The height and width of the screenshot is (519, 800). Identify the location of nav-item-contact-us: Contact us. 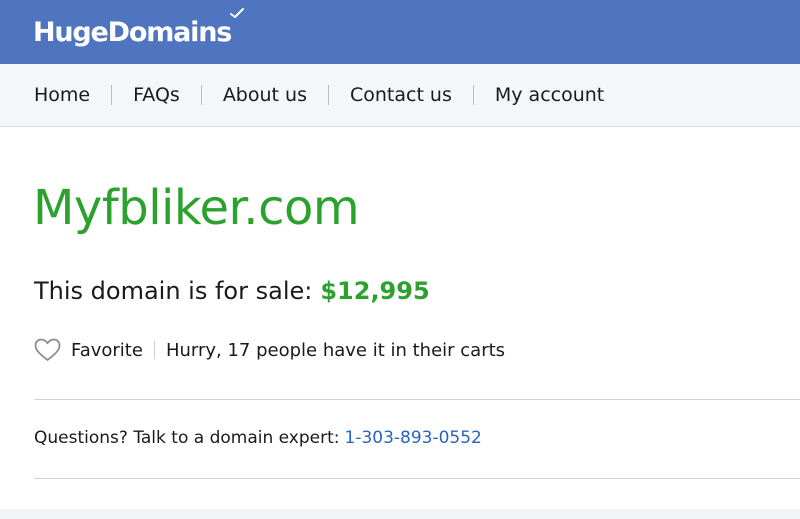
(401, 95).